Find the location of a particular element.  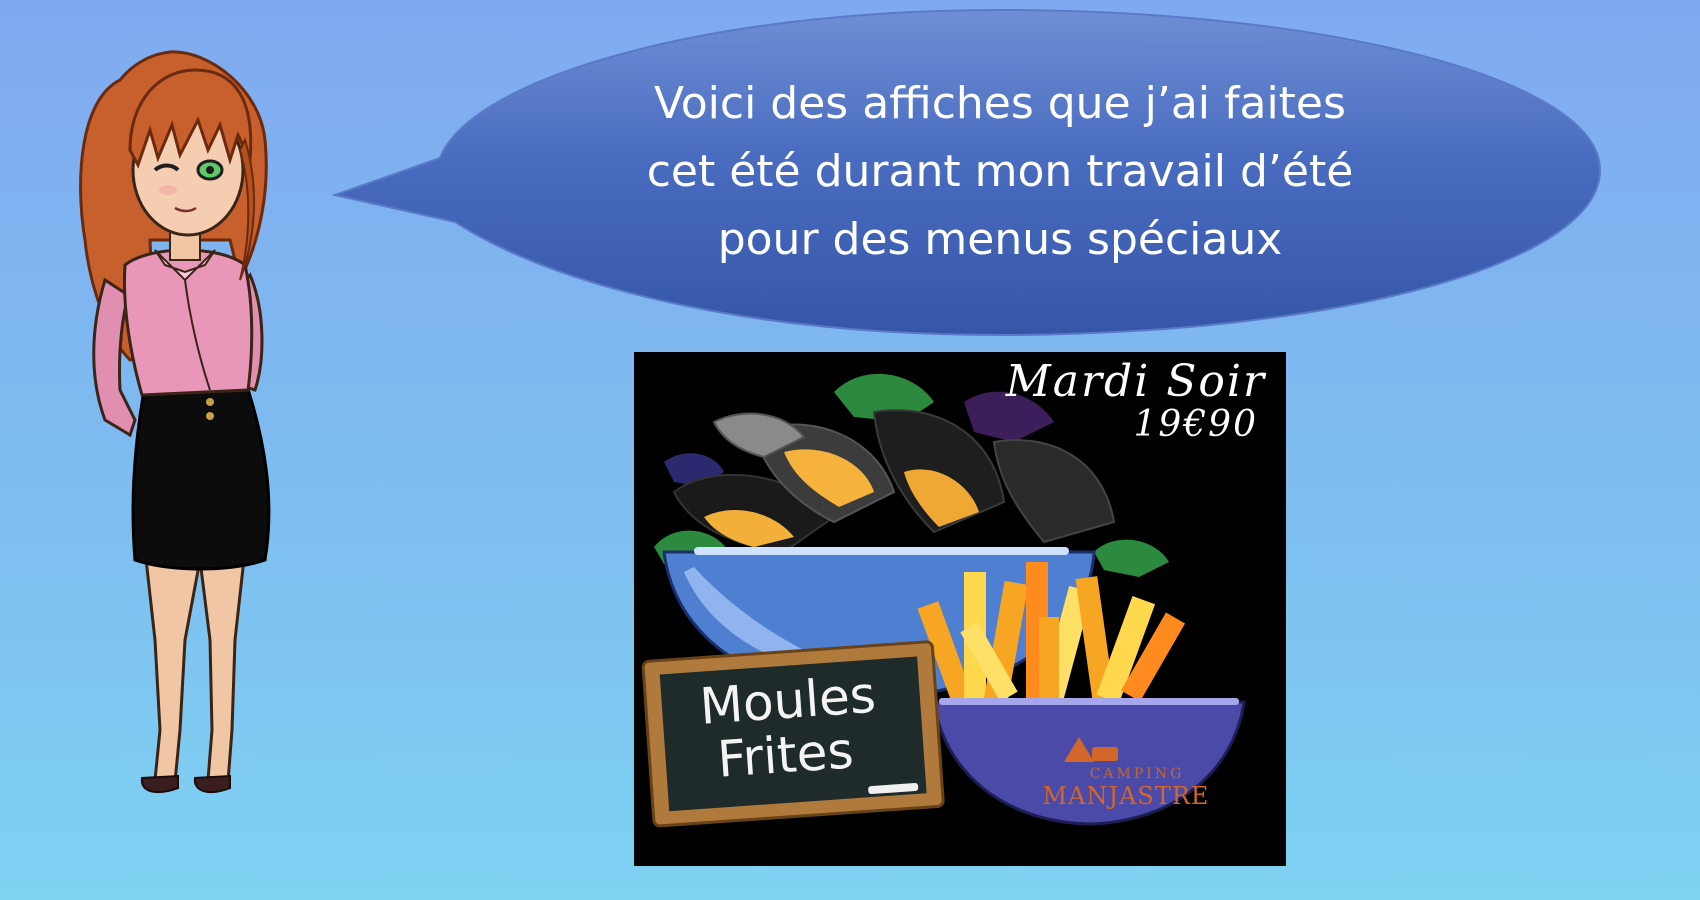

seaweed-right is located at coordinates (1131, 558).